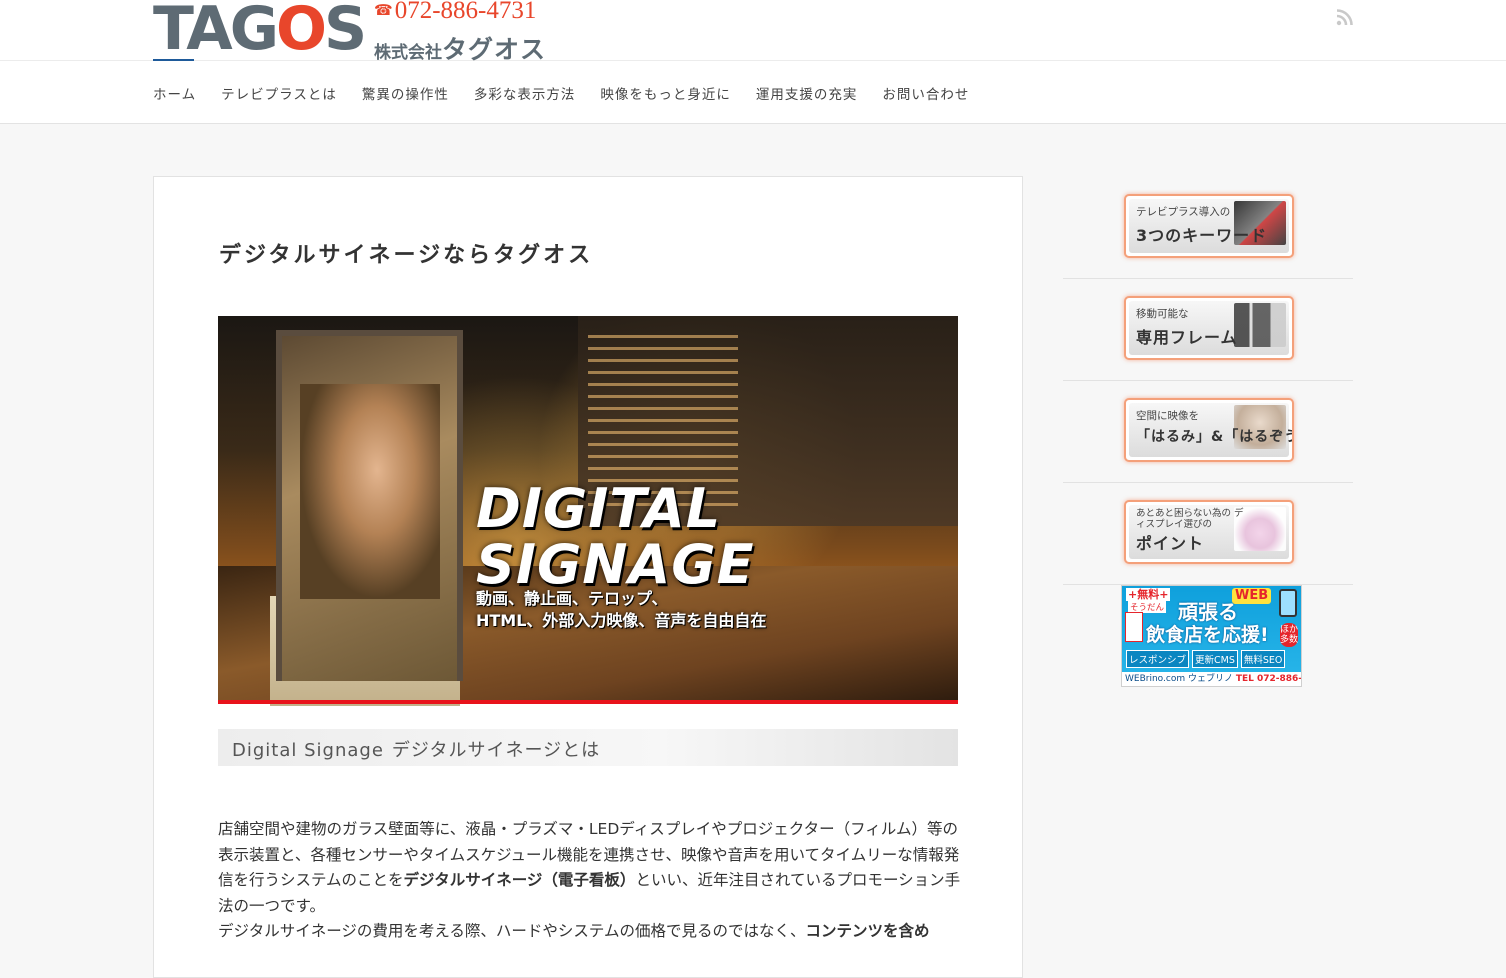 The width and height of the screenshot is (1506, 978). I want to click on sidebar-widget-keywords: テレビプラス導入の 3つのキーワード, so click(1208, 227).